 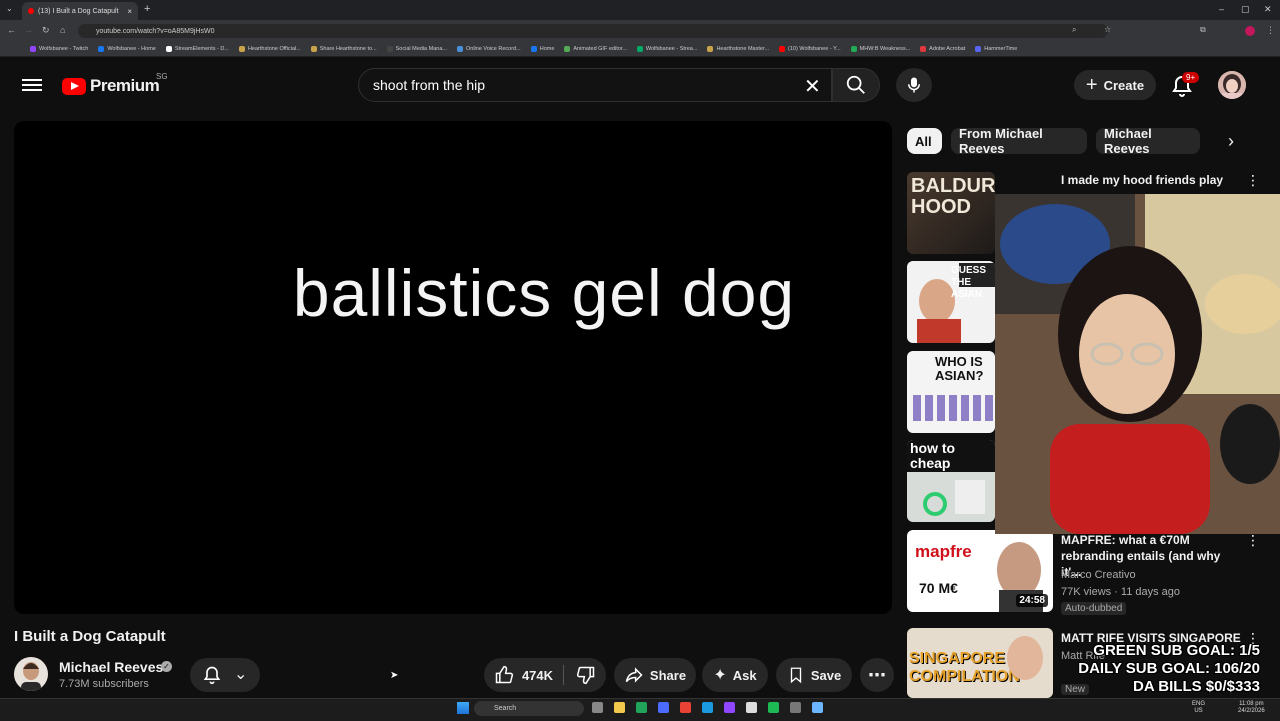 I want to click on thumbs-down-icon, so click(x=586, y=675).